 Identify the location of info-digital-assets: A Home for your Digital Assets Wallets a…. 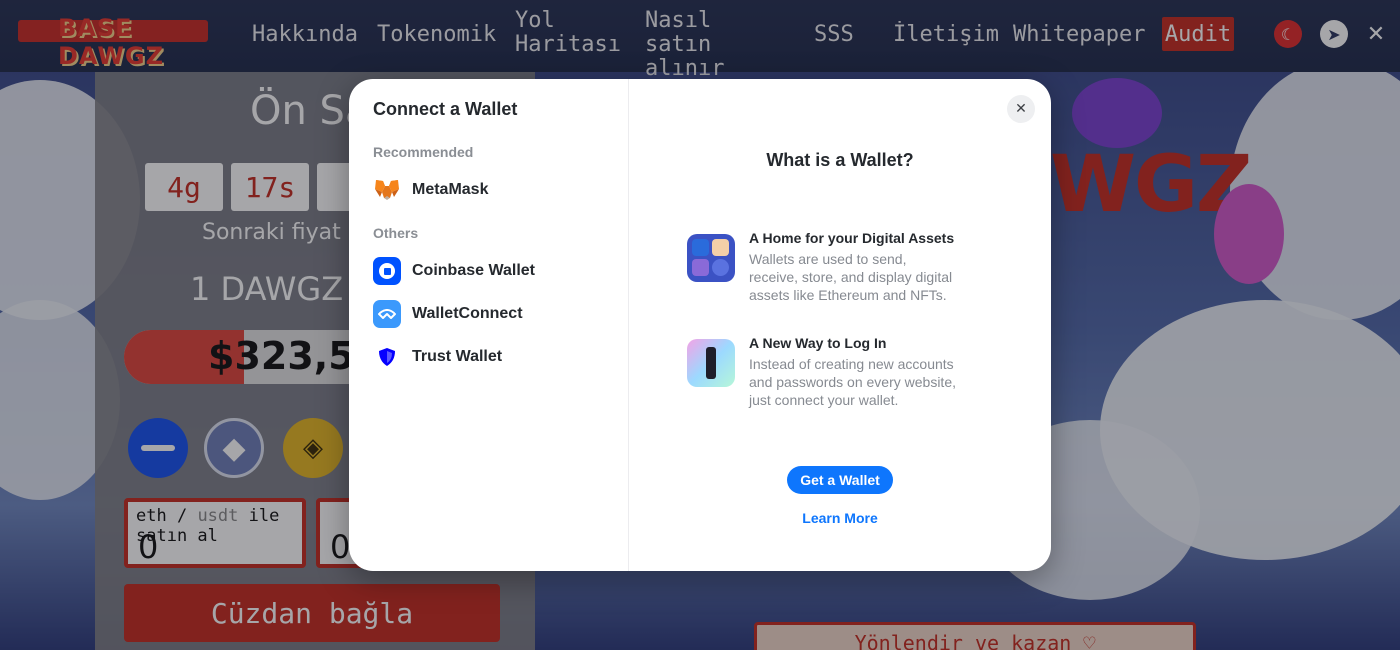
(822, 267).